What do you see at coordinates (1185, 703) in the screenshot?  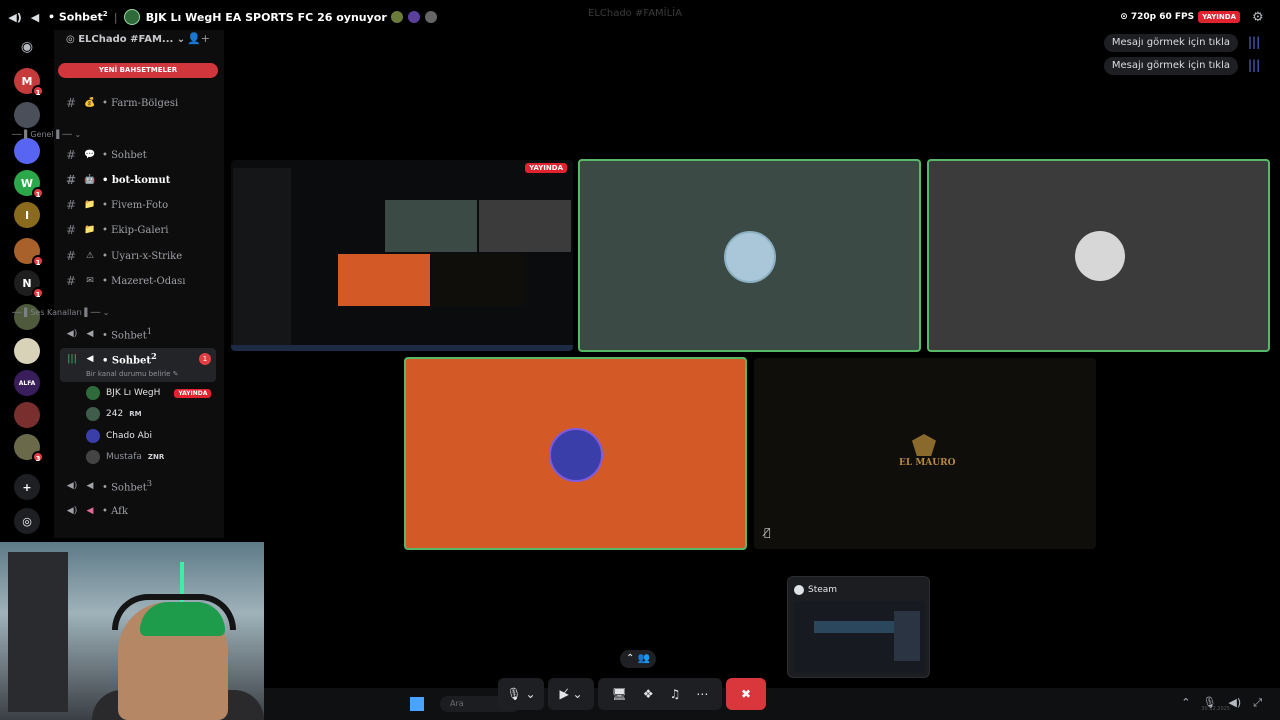 I see `chevron-up-icon: ⌃` at bounding box center [1185, 703].